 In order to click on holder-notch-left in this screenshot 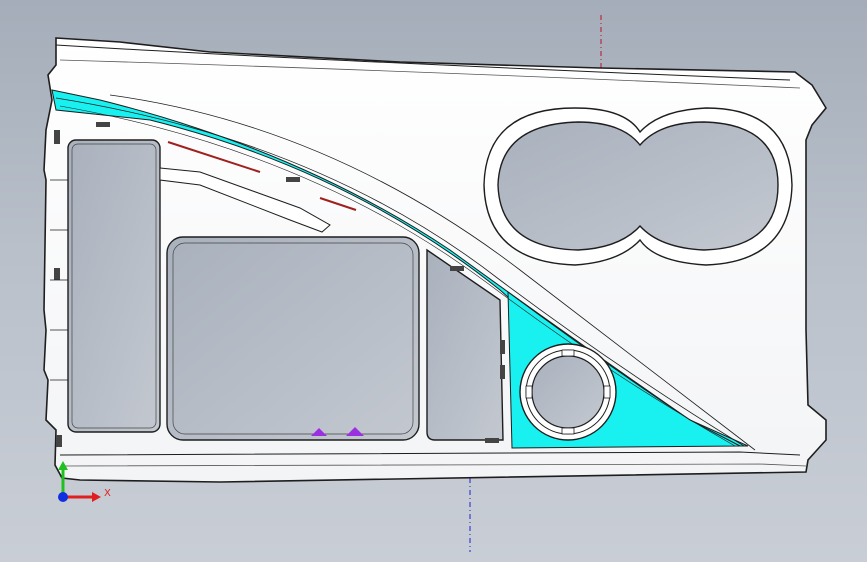, I will do `click(529, 392)`.